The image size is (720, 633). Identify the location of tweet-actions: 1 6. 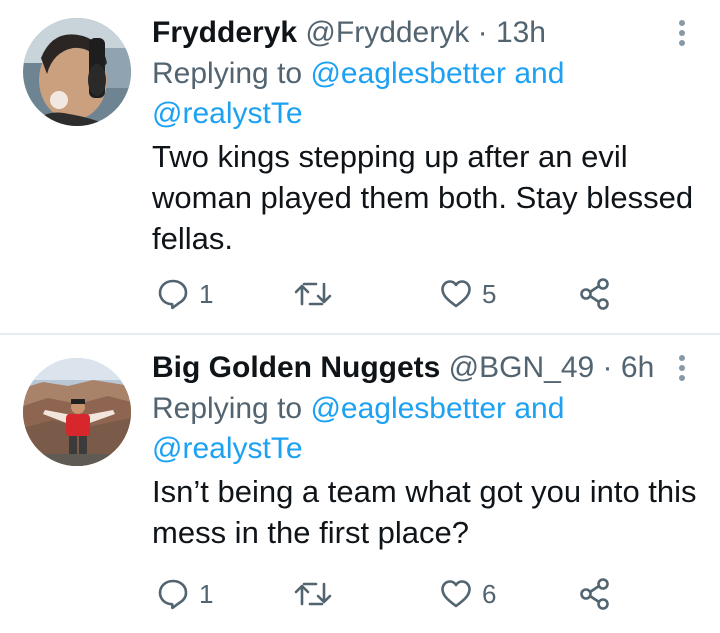
(360, 594).